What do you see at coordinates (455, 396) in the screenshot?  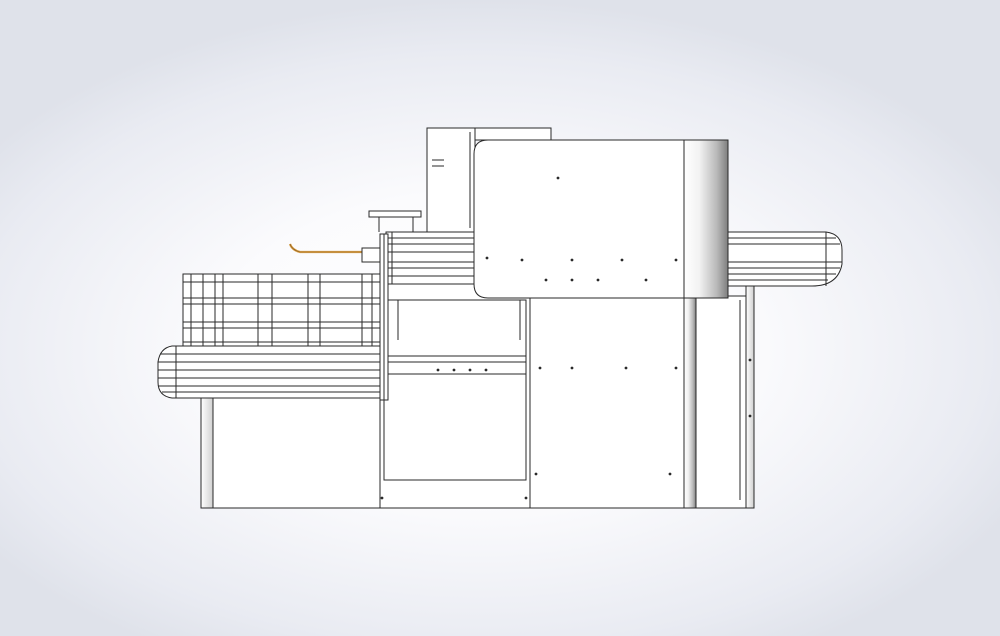 I see `lower-frame` at bounding box center [455, 396].